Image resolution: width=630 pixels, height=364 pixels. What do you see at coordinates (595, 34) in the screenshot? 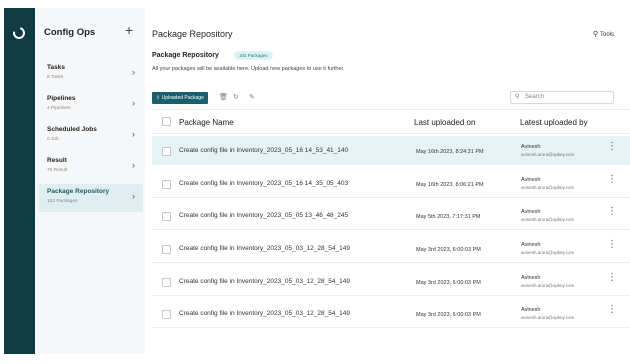
I see `wrench-icon: ⚲` at bounding box center [595, 34].